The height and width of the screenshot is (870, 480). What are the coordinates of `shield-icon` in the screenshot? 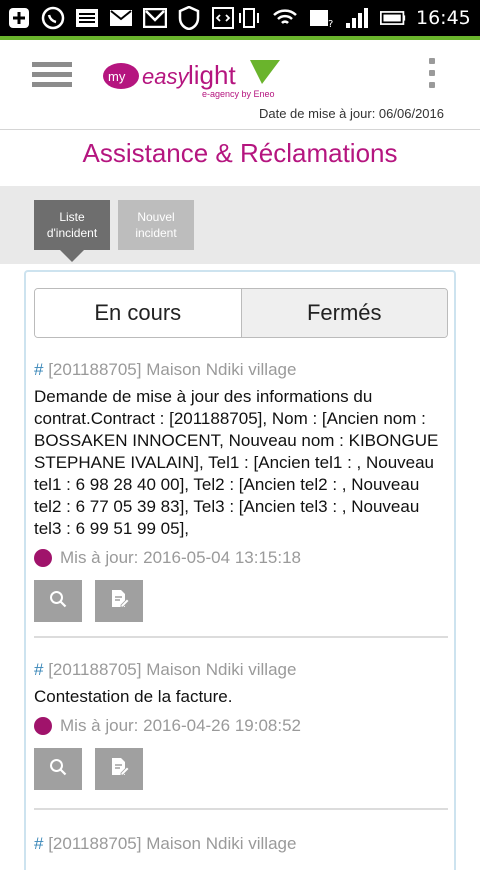 It's located at (189, 18).